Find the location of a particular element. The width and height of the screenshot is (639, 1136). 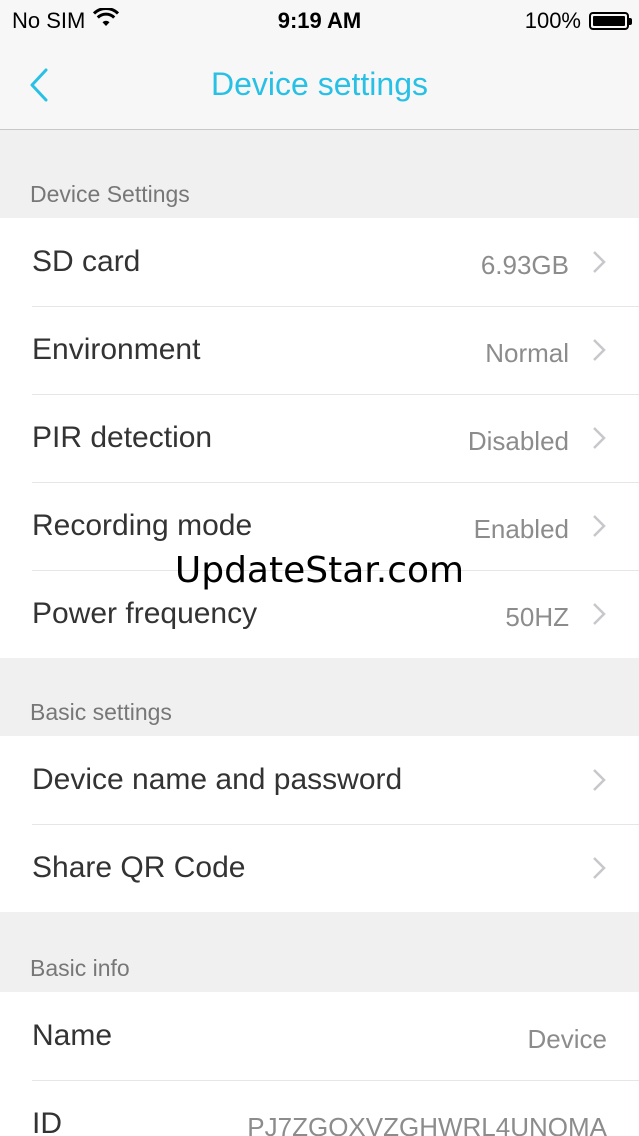

basic-info-group: Name Device ID PJ7ZGOXVZGHWRL4UNQMA is located at coordinates (319, 1064).